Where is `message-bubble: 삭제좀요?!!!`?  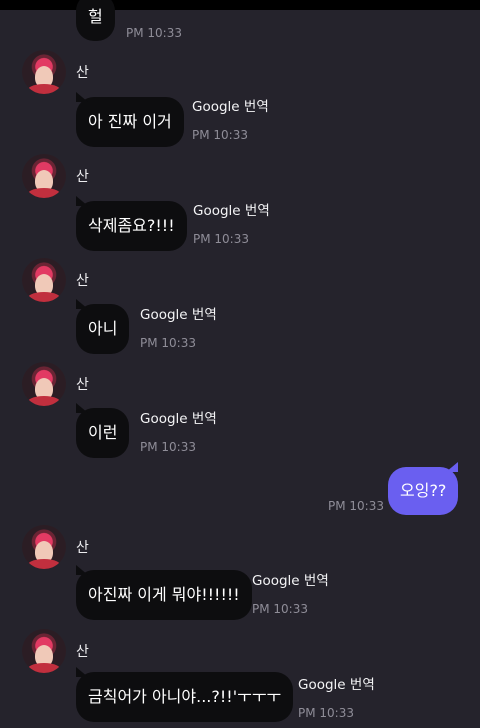 message-bubble: 삭제좀요?!!! is located at coordinates (131, 223).